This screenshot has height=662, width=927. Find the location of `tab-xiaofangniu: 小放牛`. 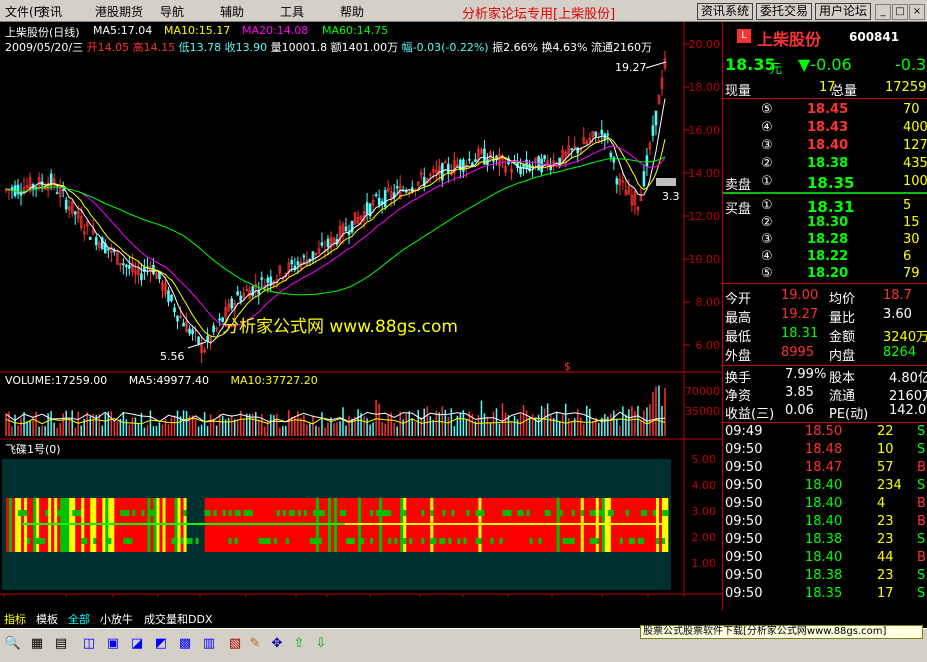

tab-xiaofangniu: 小放牛 is located at coordinates (116, 620).